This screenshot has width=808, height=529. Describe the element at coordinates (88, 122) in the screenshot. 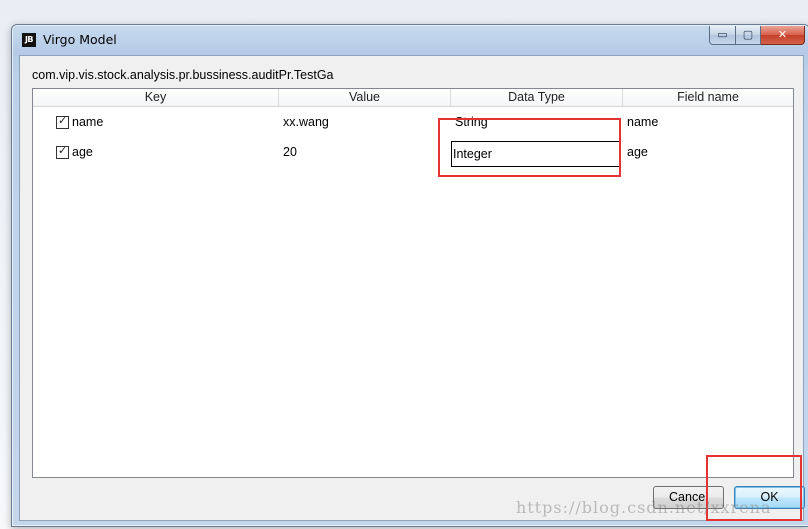

I see `key-cell: name` at that location.